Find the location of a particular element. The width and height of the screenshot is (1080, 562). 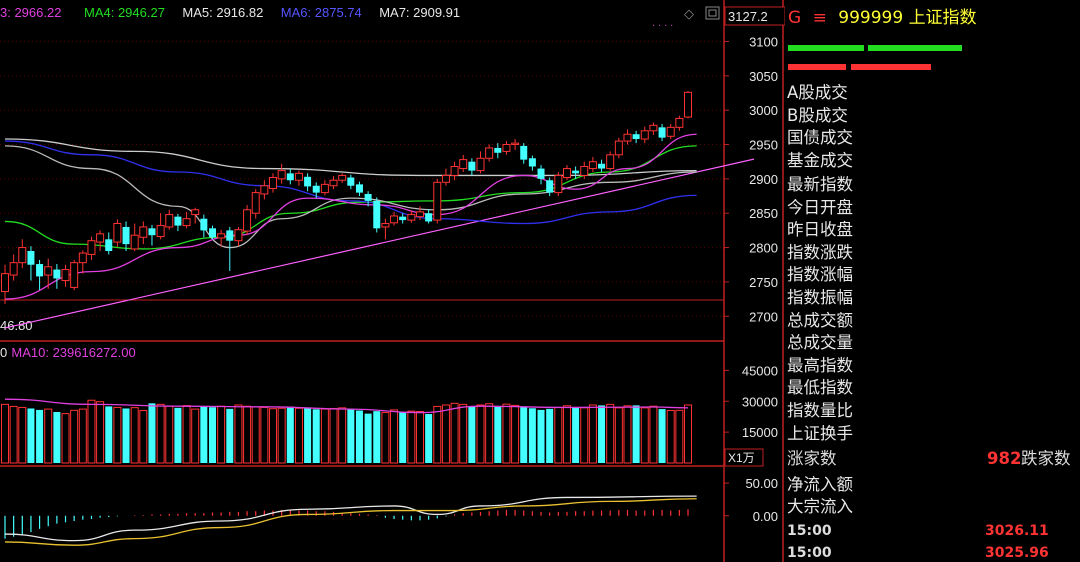

index-name: 上证指数 is located at coordinates (942, 18).